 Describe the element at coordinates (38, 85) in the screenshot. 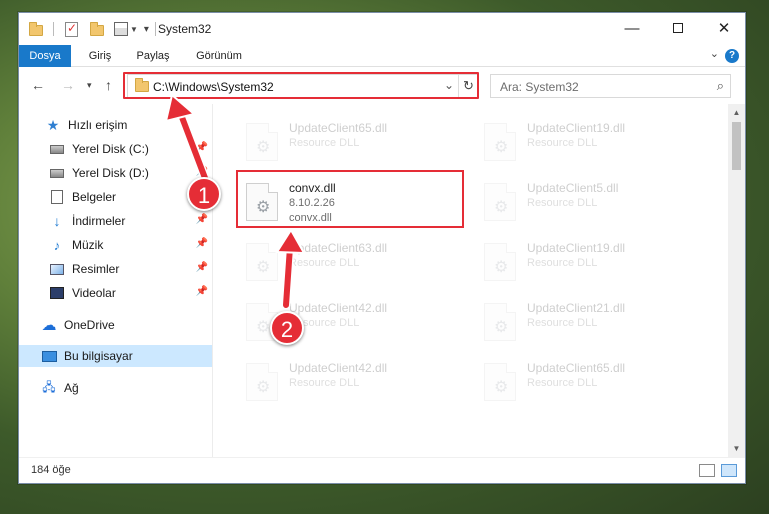

I see `back-arrow-icon: ←` at that location.